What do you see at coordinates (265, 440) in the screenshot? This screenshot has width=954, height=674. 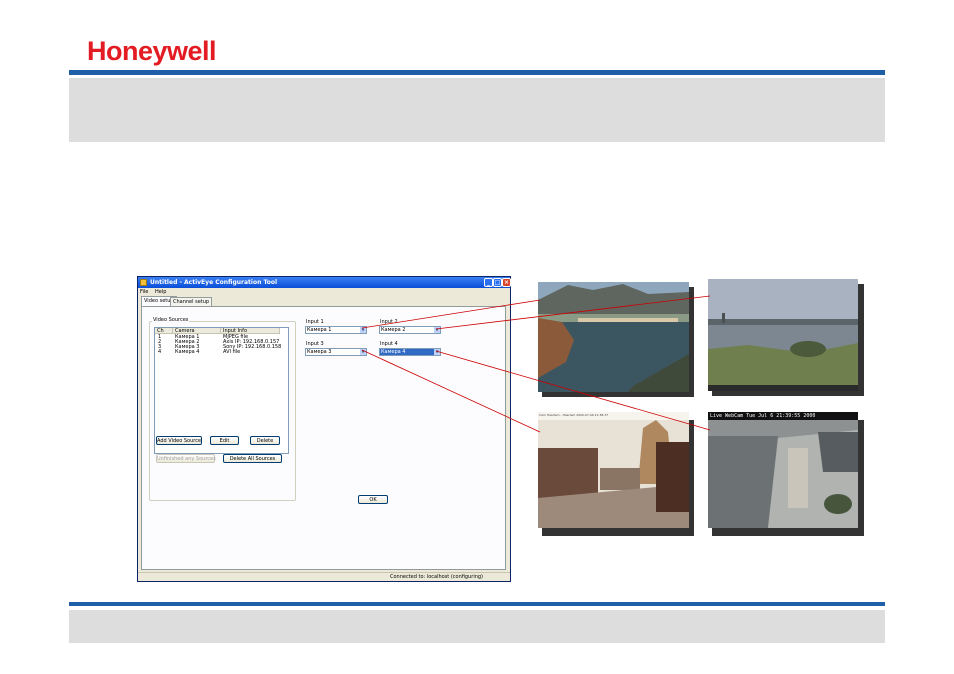 I see `delete-button: Delete` at bounding box center [265, 440].